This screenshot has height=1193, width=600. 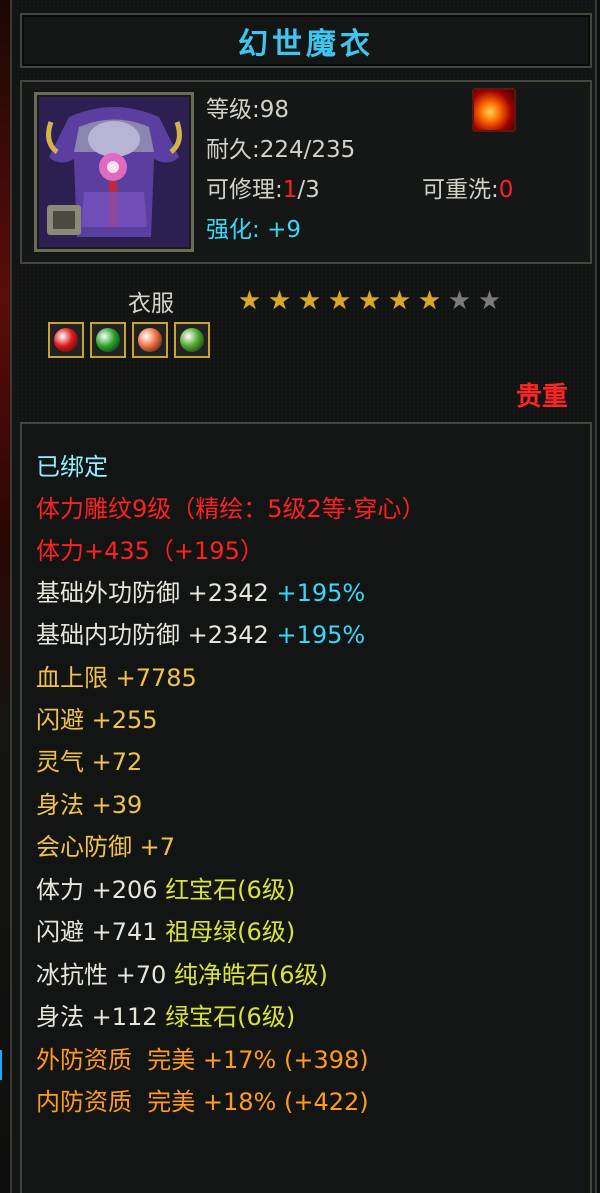 I want to click on crit-def-line: 会心防御 +7, so click(x=106, y=847).